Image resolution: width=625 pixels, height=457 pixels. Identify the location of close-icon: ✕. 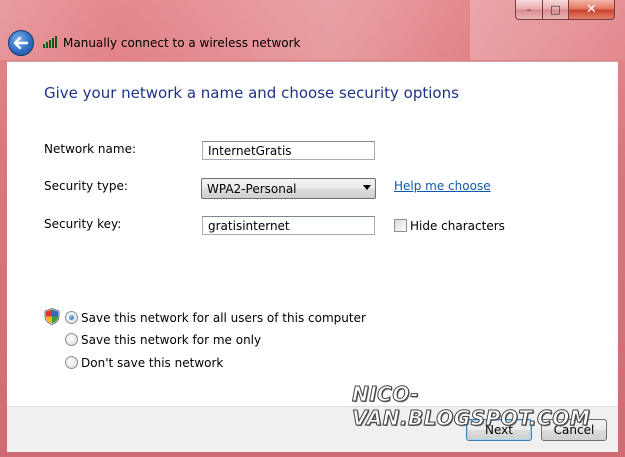
(591, 9).